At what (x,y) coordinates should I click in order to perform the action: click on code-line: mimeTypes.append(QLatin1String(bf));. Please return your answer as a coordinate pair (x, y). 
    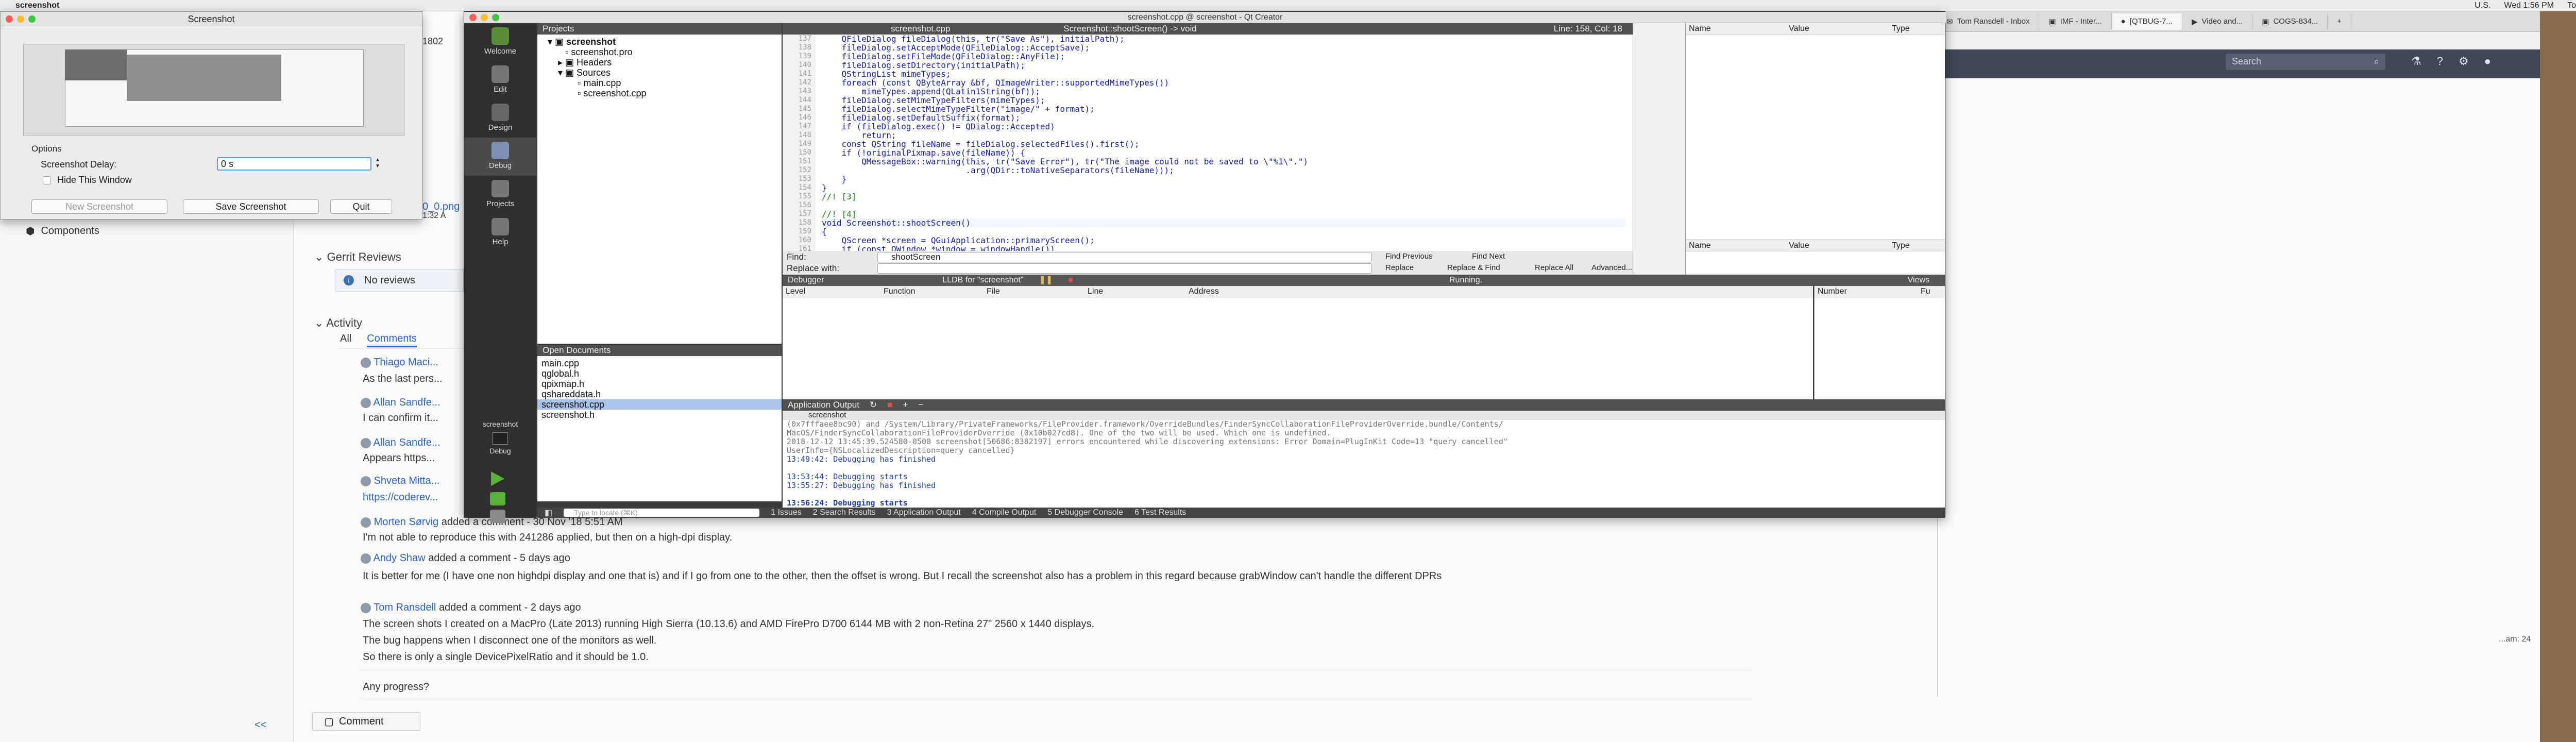
    Looking at the image, I should click on (1223, 91).